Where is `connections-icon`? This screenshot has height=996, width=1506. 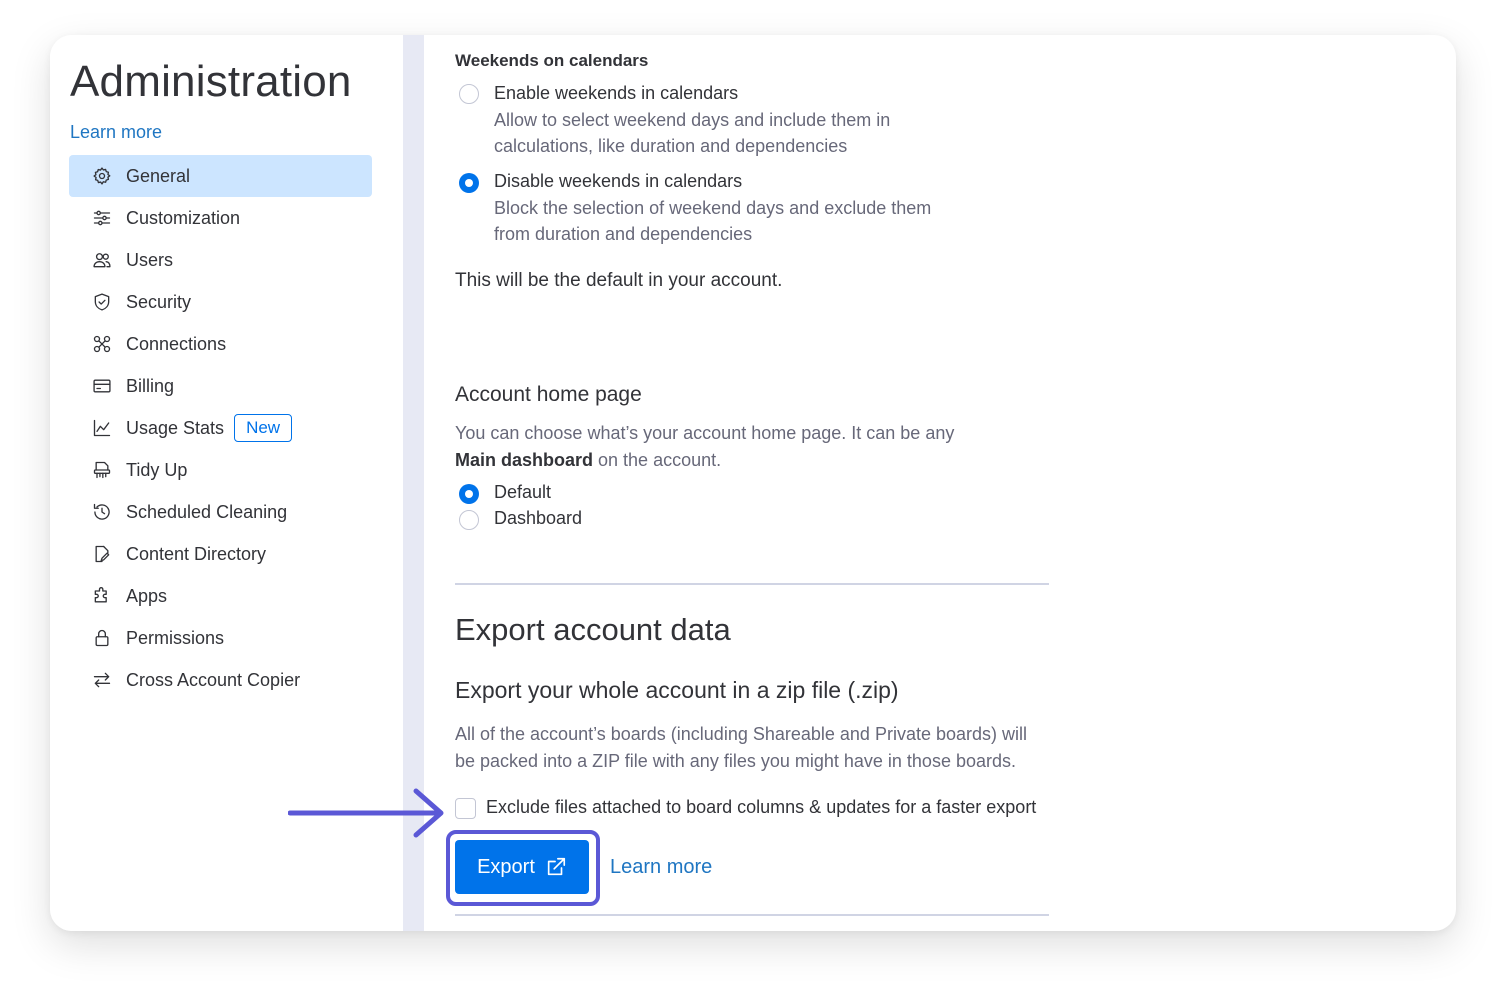 connections-icon is located at coordinates (102, 344).